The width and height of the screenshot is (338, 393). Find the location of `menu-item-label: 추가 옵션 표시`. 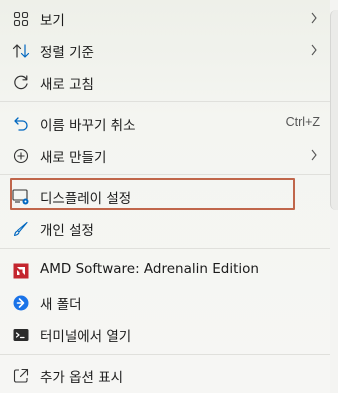

menu-item-label: 추가 옵션 표시 is located at coordinates (82, 378).